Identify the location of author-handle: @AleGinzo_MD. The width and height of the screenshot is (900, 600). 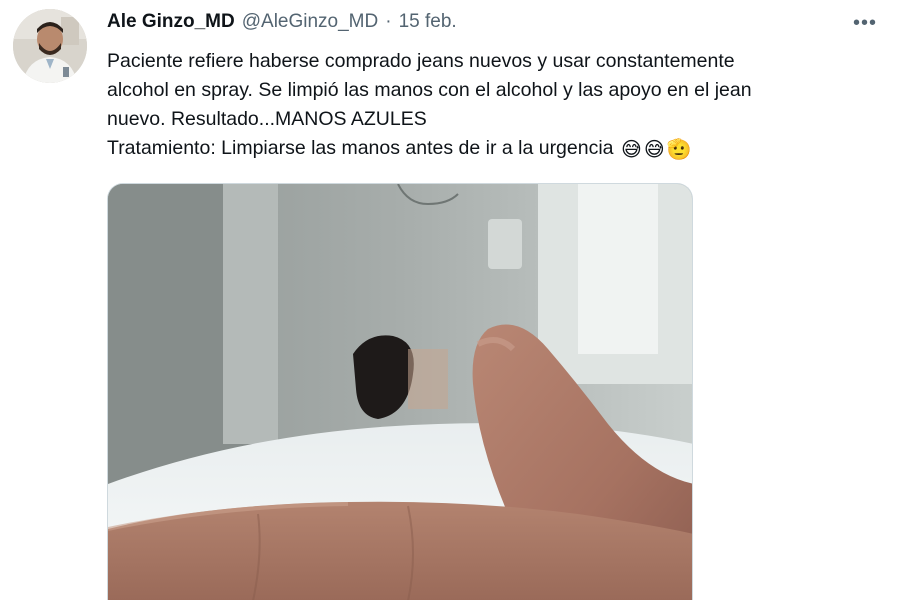
(310, 22).